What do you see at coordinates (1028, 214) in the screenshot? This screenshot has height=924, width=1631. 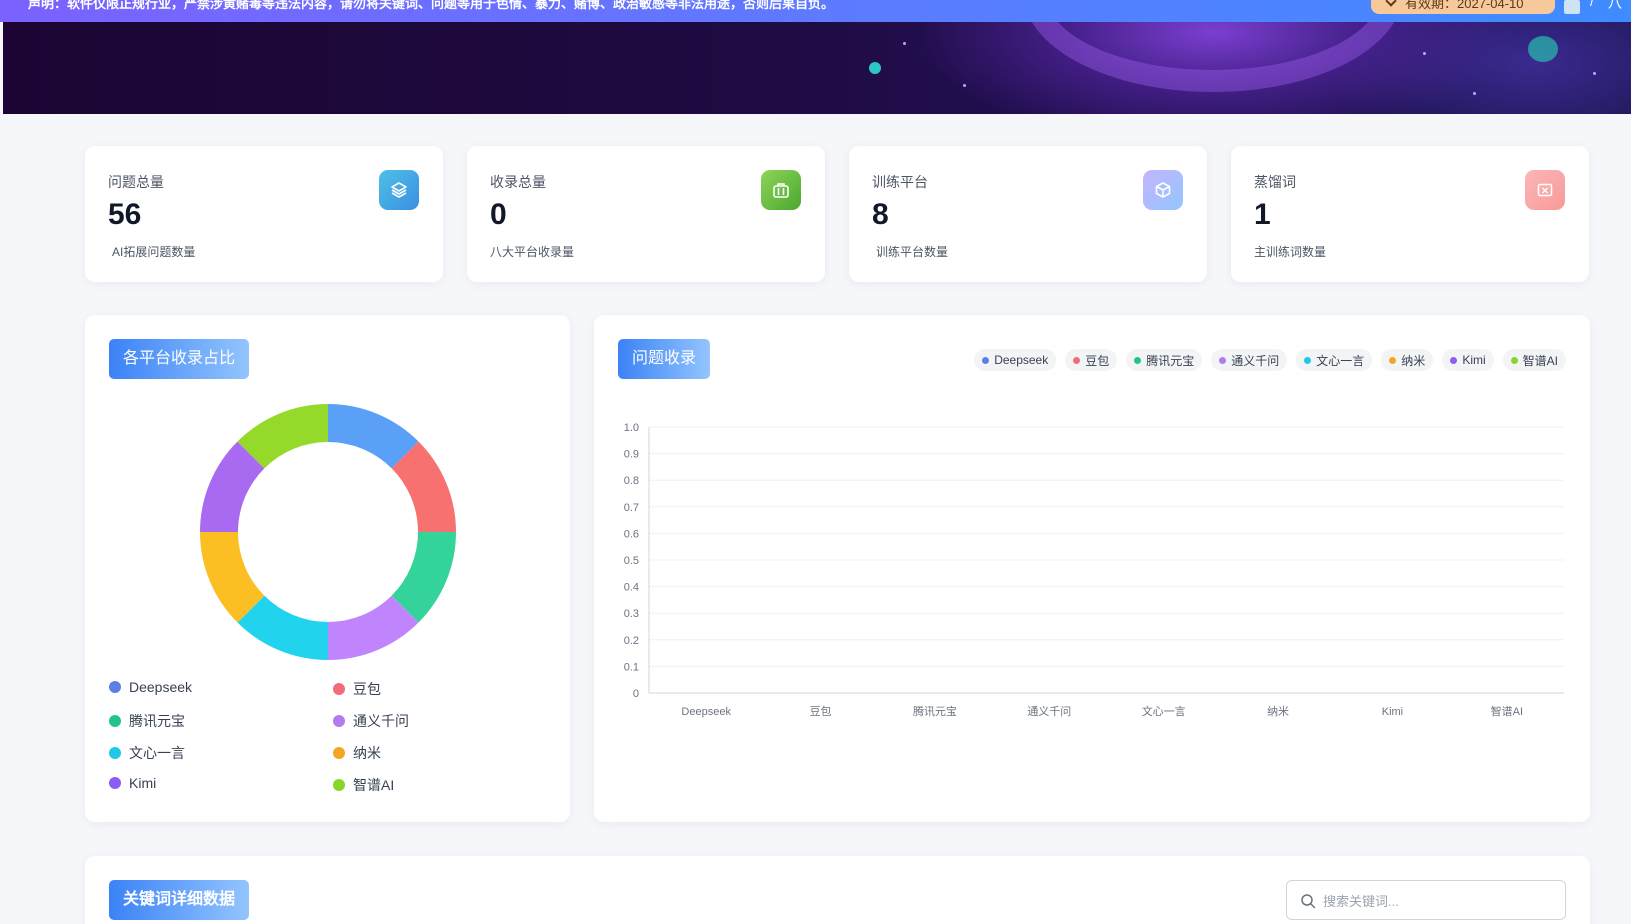 I see `stat-card-platforms: 训练平台 8 训练平台数量` at bounding box center [1028, 214].